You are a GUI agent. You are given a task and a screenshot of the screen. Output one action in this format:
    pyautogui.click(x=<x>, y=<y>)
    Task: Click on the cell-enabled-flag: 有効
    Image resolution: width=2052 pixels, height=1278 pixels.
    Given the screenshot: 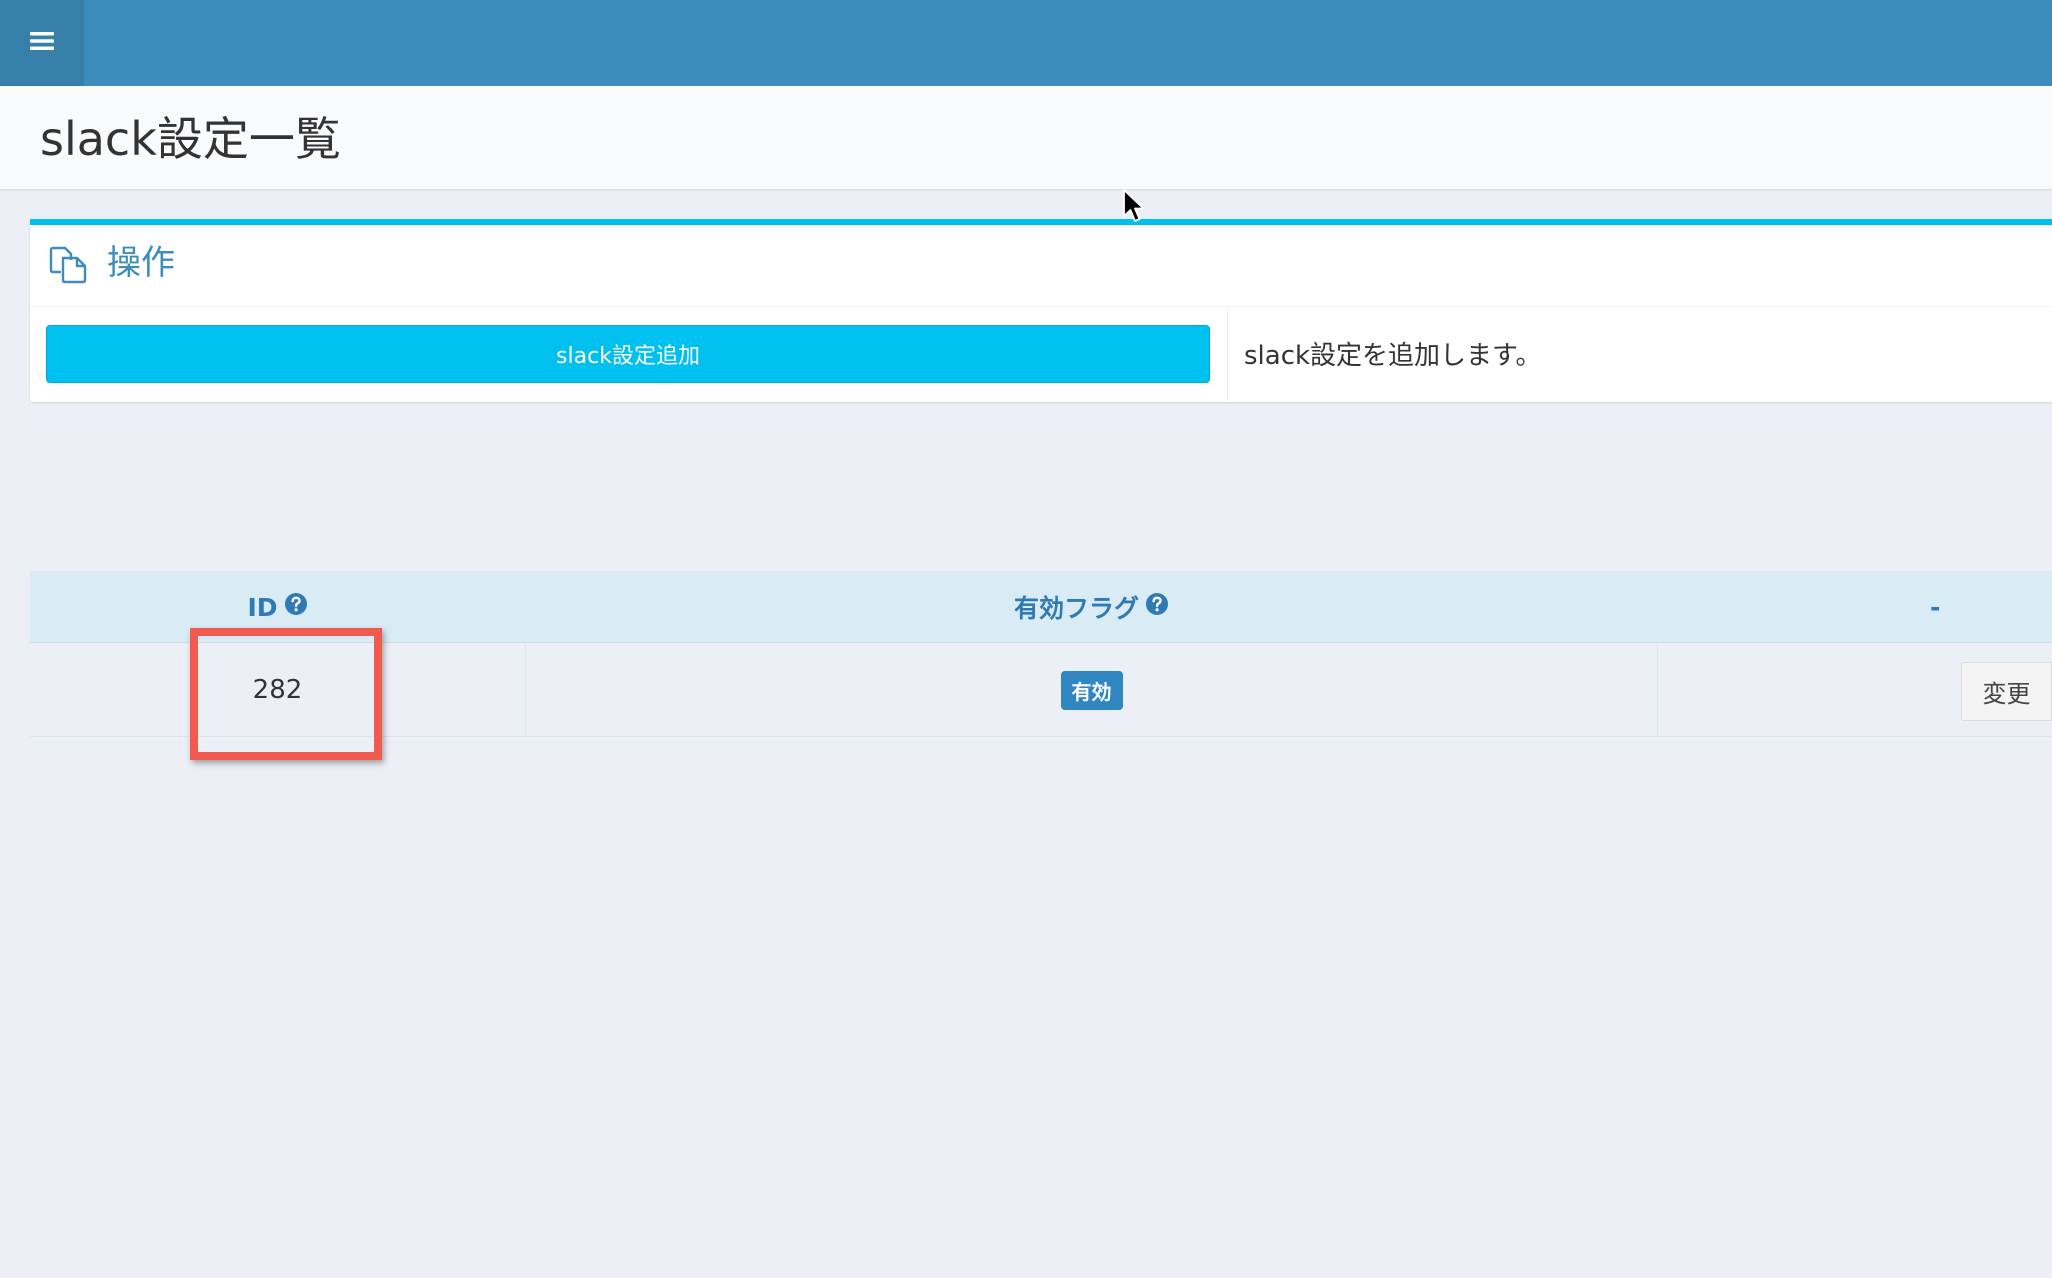 What is the action you would take?
    pyautogui.click(x=1091, y=690)
    